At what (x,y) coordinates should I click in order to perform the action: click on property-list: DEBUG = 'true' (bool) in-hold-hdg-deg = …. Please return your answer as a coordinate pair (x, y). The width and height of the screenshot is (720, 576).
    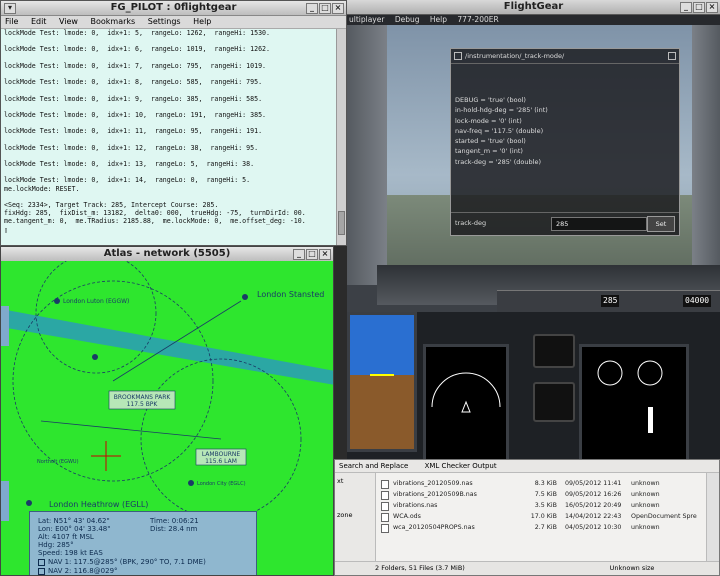
    Looking at the image, I should click on (501, 131).